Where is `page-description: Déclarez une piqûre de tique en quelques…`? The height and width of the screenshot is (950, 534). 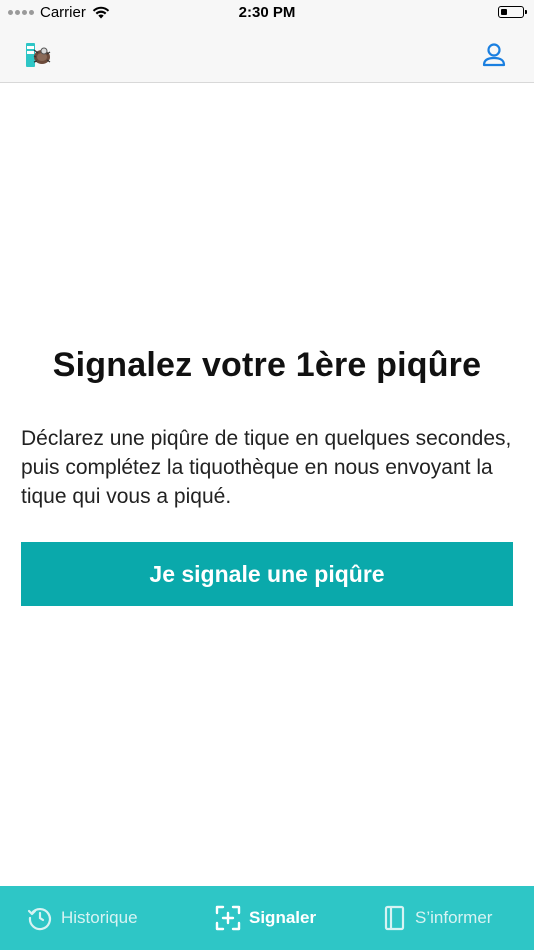
page-description: Déclarez une piqûre de tique en quelques… is located at coordinates (266, 467).